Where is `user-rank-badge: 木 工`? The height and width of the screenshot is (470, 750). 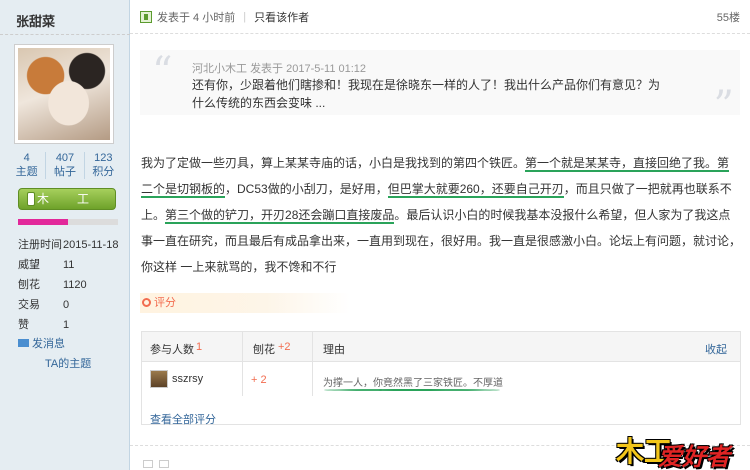 user-rank-badge: 木 工 is located at coordinates (67, 199).